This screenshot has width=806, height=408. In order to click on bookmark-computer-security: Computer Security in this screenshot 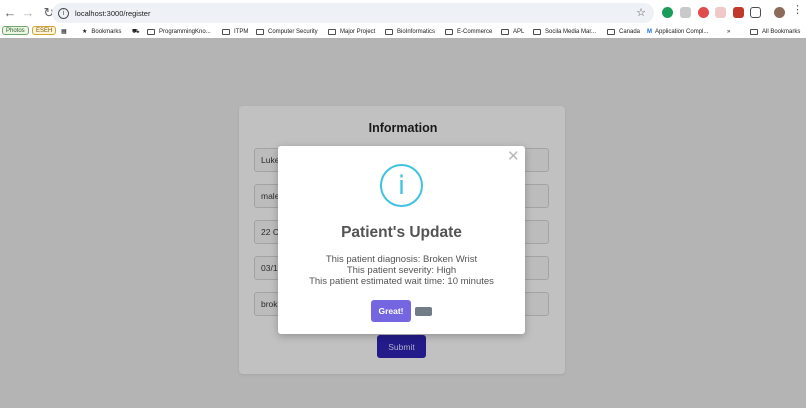, I will do `click(287, 31)`.